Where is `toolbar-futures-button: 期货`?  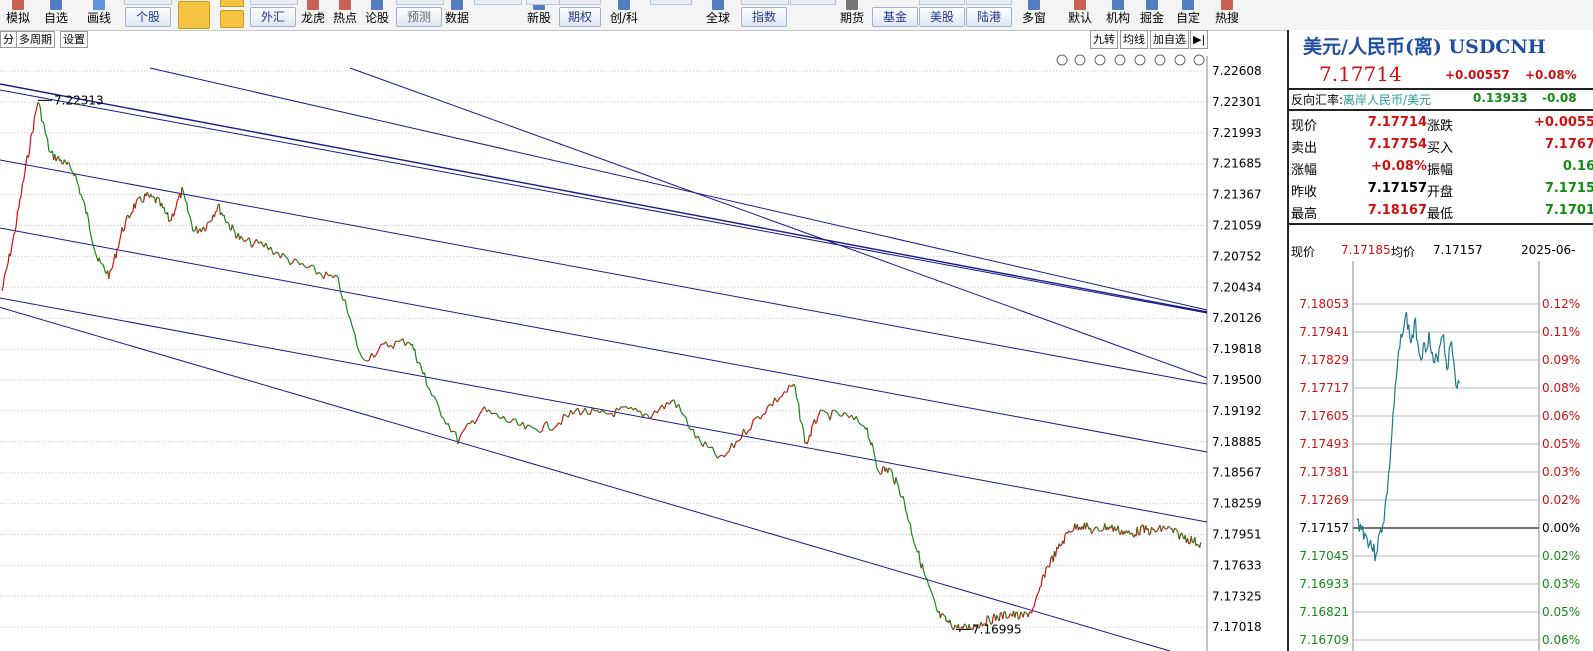 toolbar-futures-button: 期货 is located at coordinates (852, 15).